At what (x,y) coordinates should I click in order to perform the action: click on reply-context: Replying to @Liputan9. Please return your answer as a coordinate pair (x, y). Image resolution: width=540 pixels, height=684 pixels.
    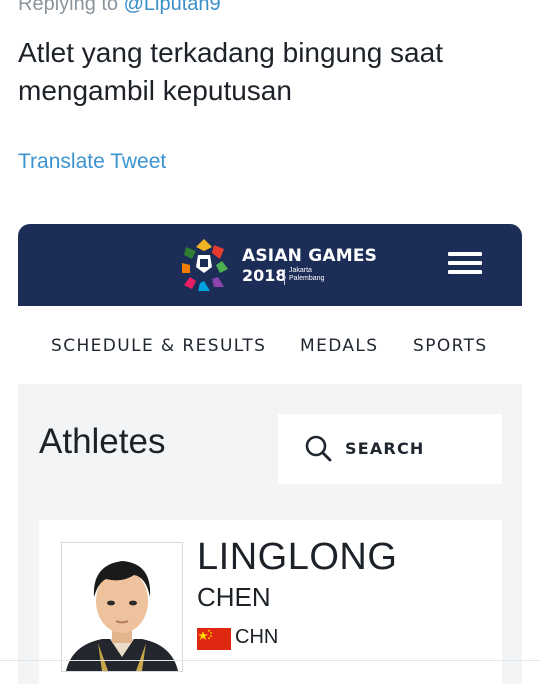
    Looking at the image, I should click on (119, 8).